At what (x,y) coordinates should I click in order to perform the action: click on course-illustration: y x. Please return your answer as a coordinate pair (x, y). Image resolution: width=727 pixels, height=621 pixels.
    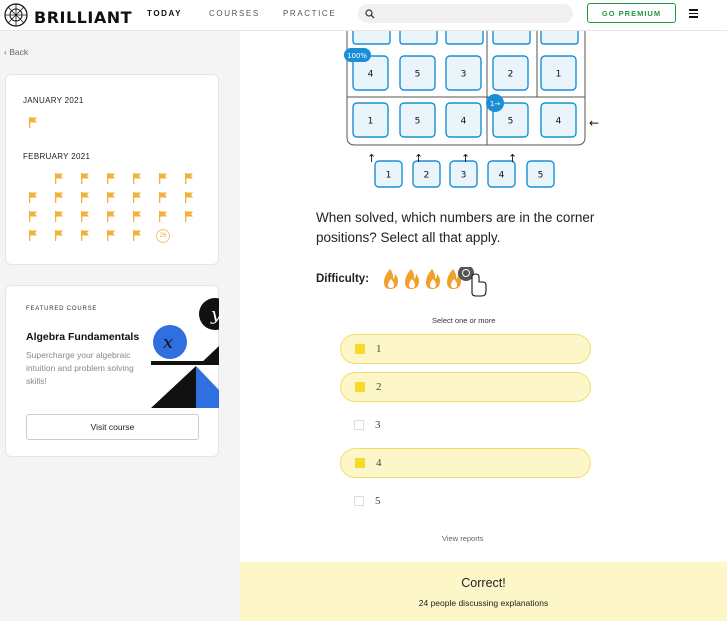
    Looking at the image, I should click on (185, 353).